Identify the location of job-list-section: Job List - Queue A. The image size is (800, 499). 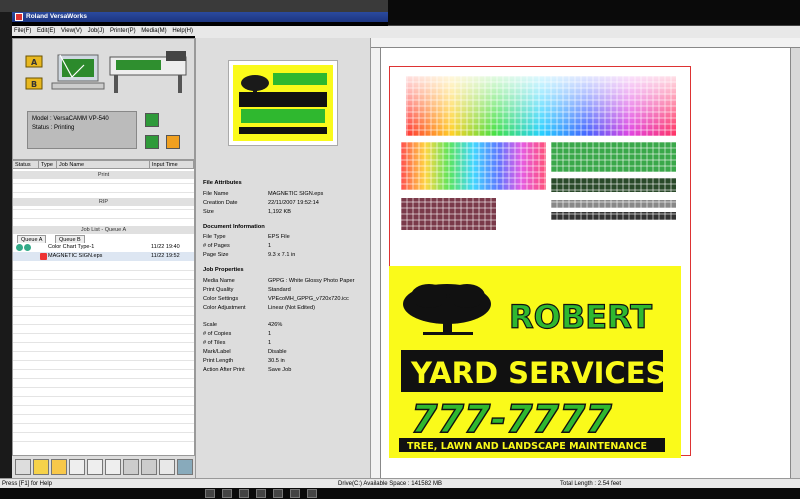
(103, 230).